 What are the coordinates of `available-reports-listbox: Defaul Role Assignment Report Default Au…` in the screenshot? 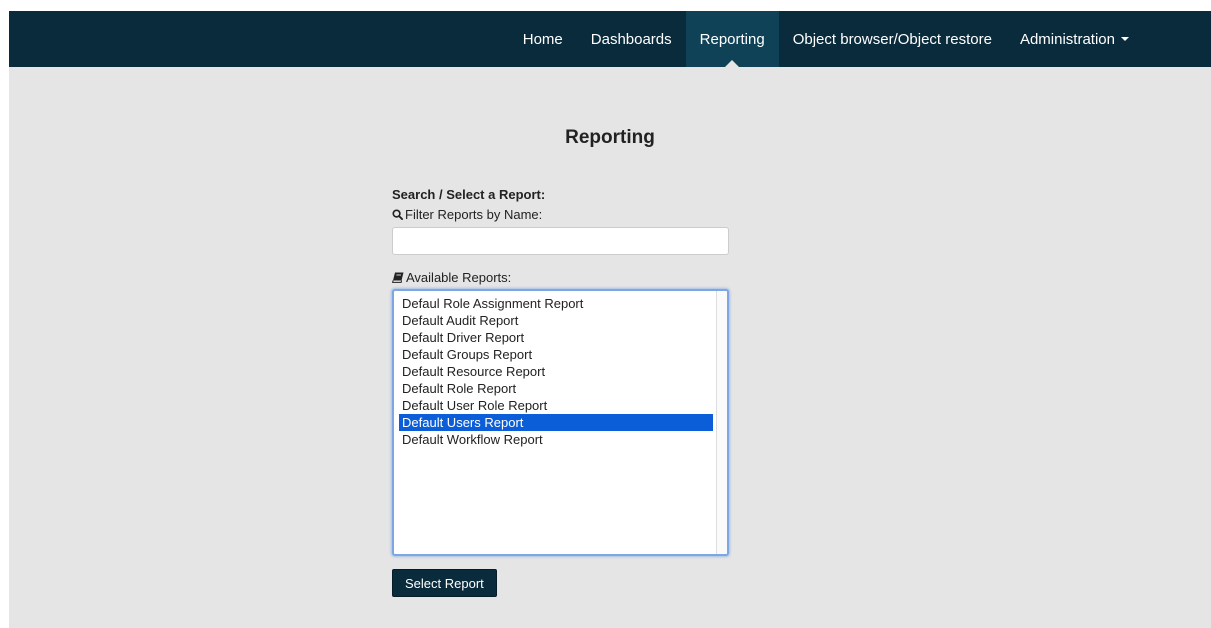 It's located at (560, 422).